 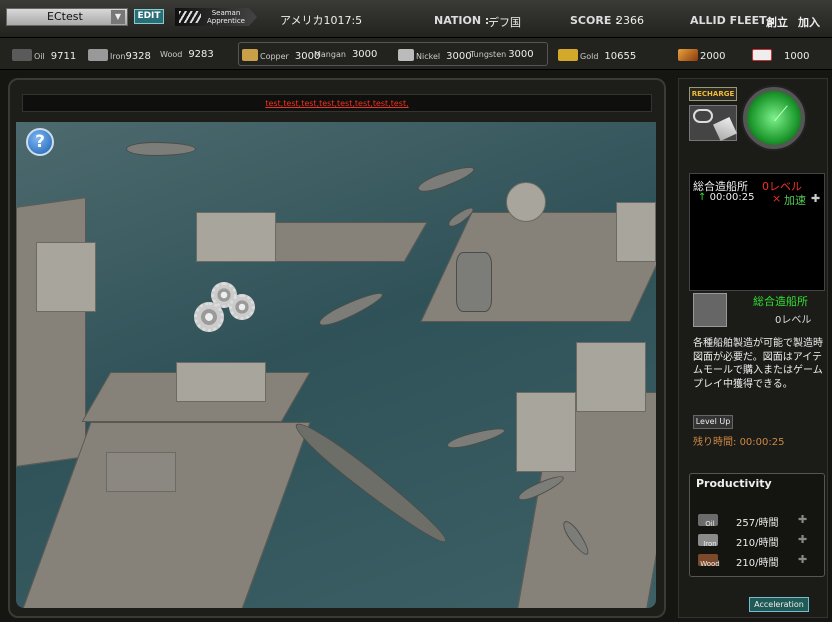 I want to click on resource-oil: Oil 9711, so click(x=44, y=55).